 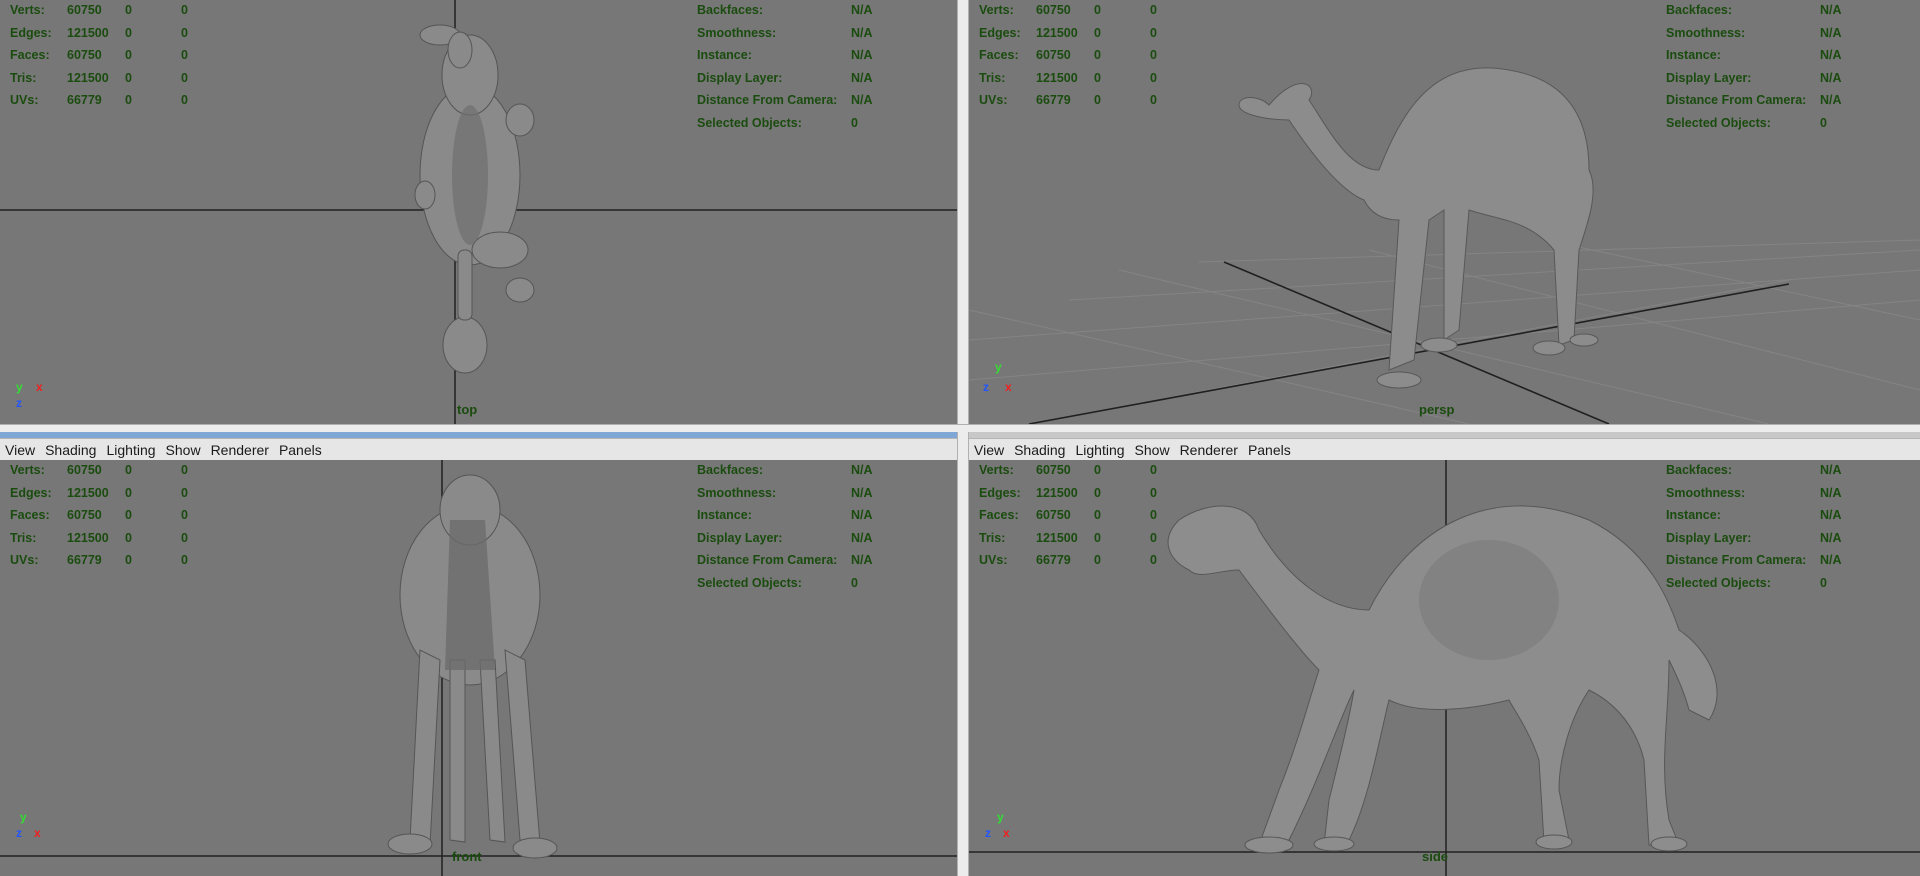 I want to click on camera-label: top, so click(x=467, y=409).